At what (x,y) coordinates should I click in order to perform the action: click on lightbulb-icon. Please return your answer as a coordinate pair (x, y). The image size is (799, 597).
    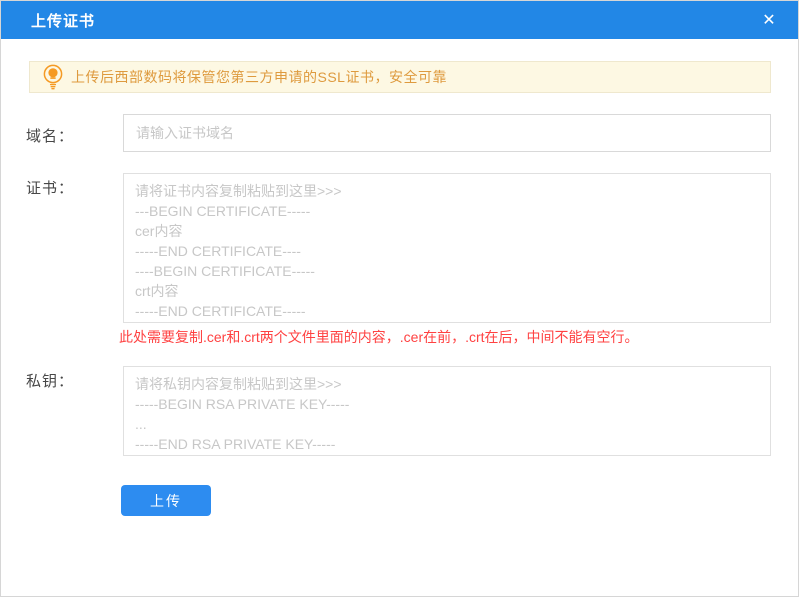
    Looking at the image, I should click on (53, 76).